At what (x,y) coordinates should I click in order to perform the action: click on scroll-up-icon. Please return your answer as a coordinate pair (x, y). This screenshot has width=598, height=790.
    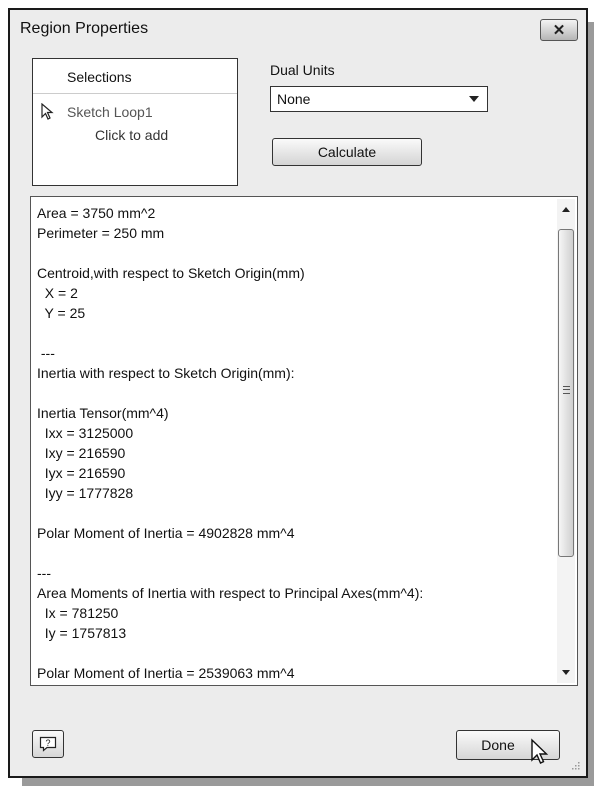
    Looking at the image, I should click on (566, 209).